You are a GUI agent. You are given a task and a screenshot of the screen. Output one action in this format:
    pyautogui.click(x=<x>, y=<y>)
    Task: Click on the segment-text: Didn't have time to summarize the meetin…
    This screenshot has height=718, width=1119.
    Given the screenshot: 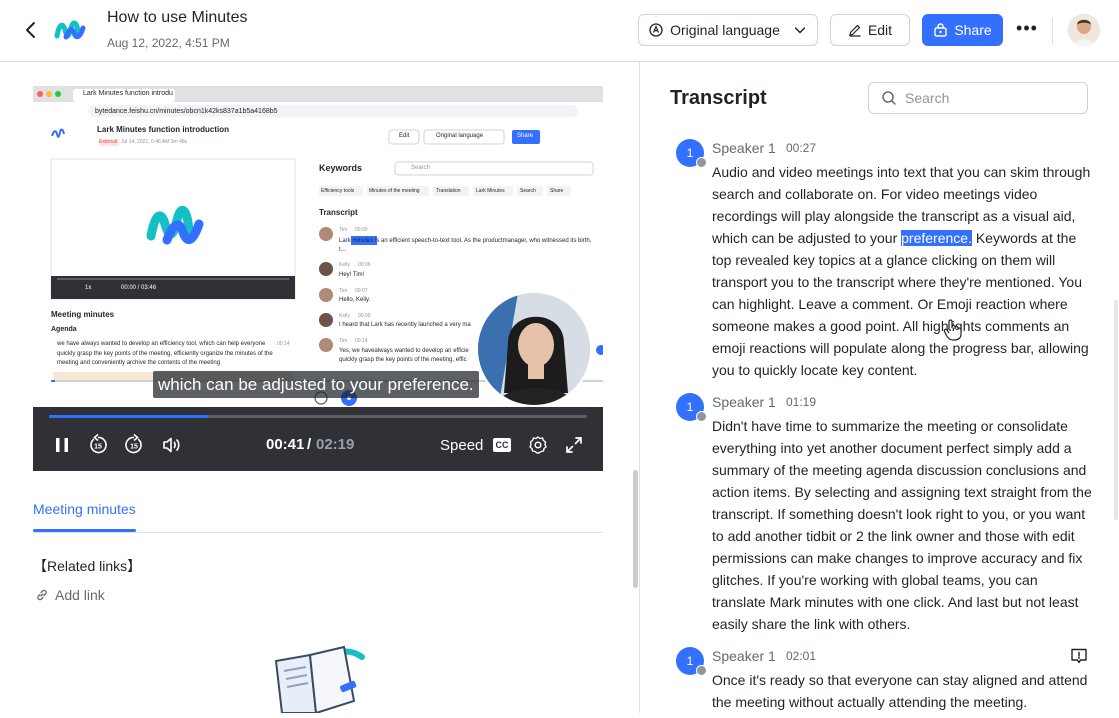 What is the action you would take?
    pyautogui.click(x=902, y=525)
    